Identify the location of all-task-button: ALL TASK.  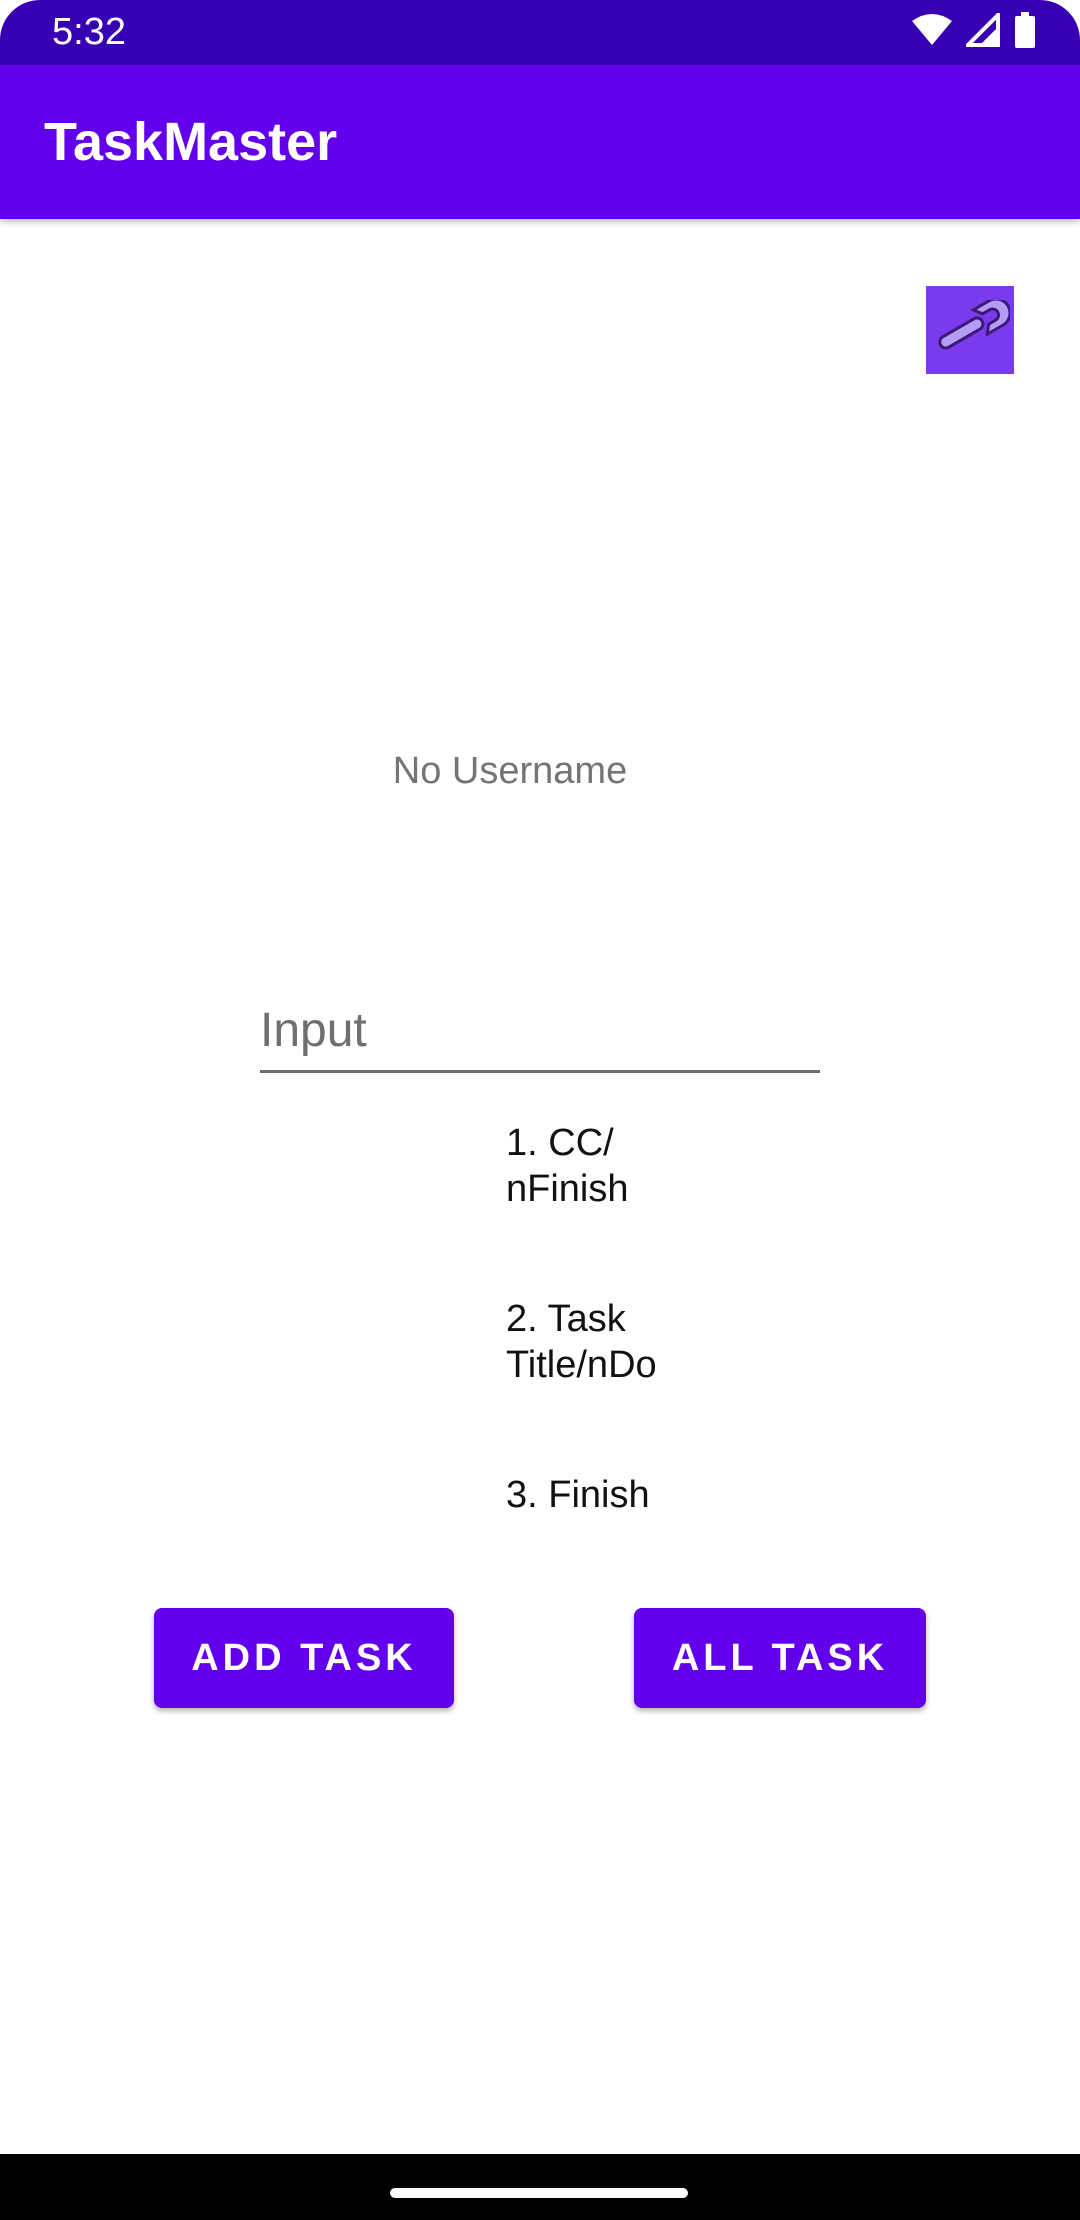
(780, 1658).